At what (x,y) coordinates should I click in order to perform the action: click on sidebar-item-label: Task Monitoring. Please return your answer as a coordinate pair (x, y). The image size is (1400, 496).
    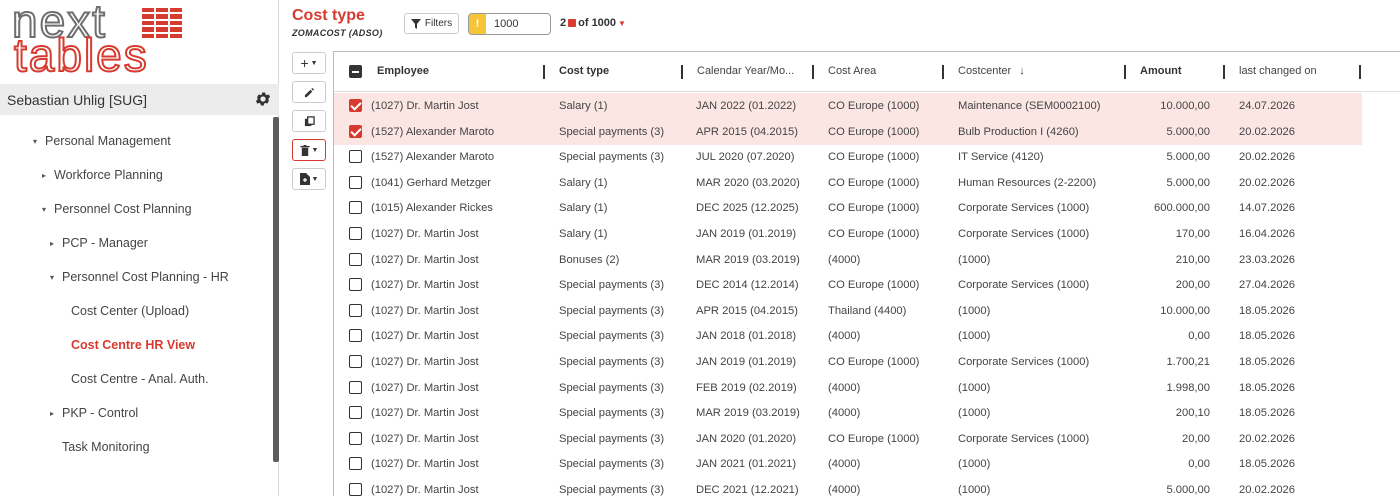
    Looking at the image, I should click on (106, 447).